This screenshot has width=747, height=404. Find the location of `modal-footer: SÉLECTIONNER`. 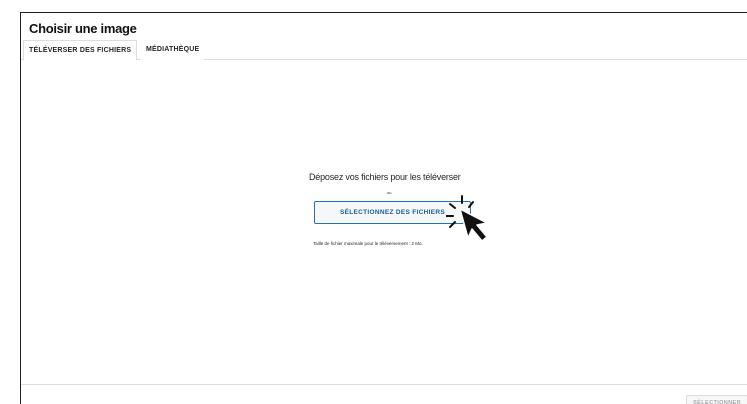

modal-footer: SÉLECTIONNER is located at coordinates (384, 394).